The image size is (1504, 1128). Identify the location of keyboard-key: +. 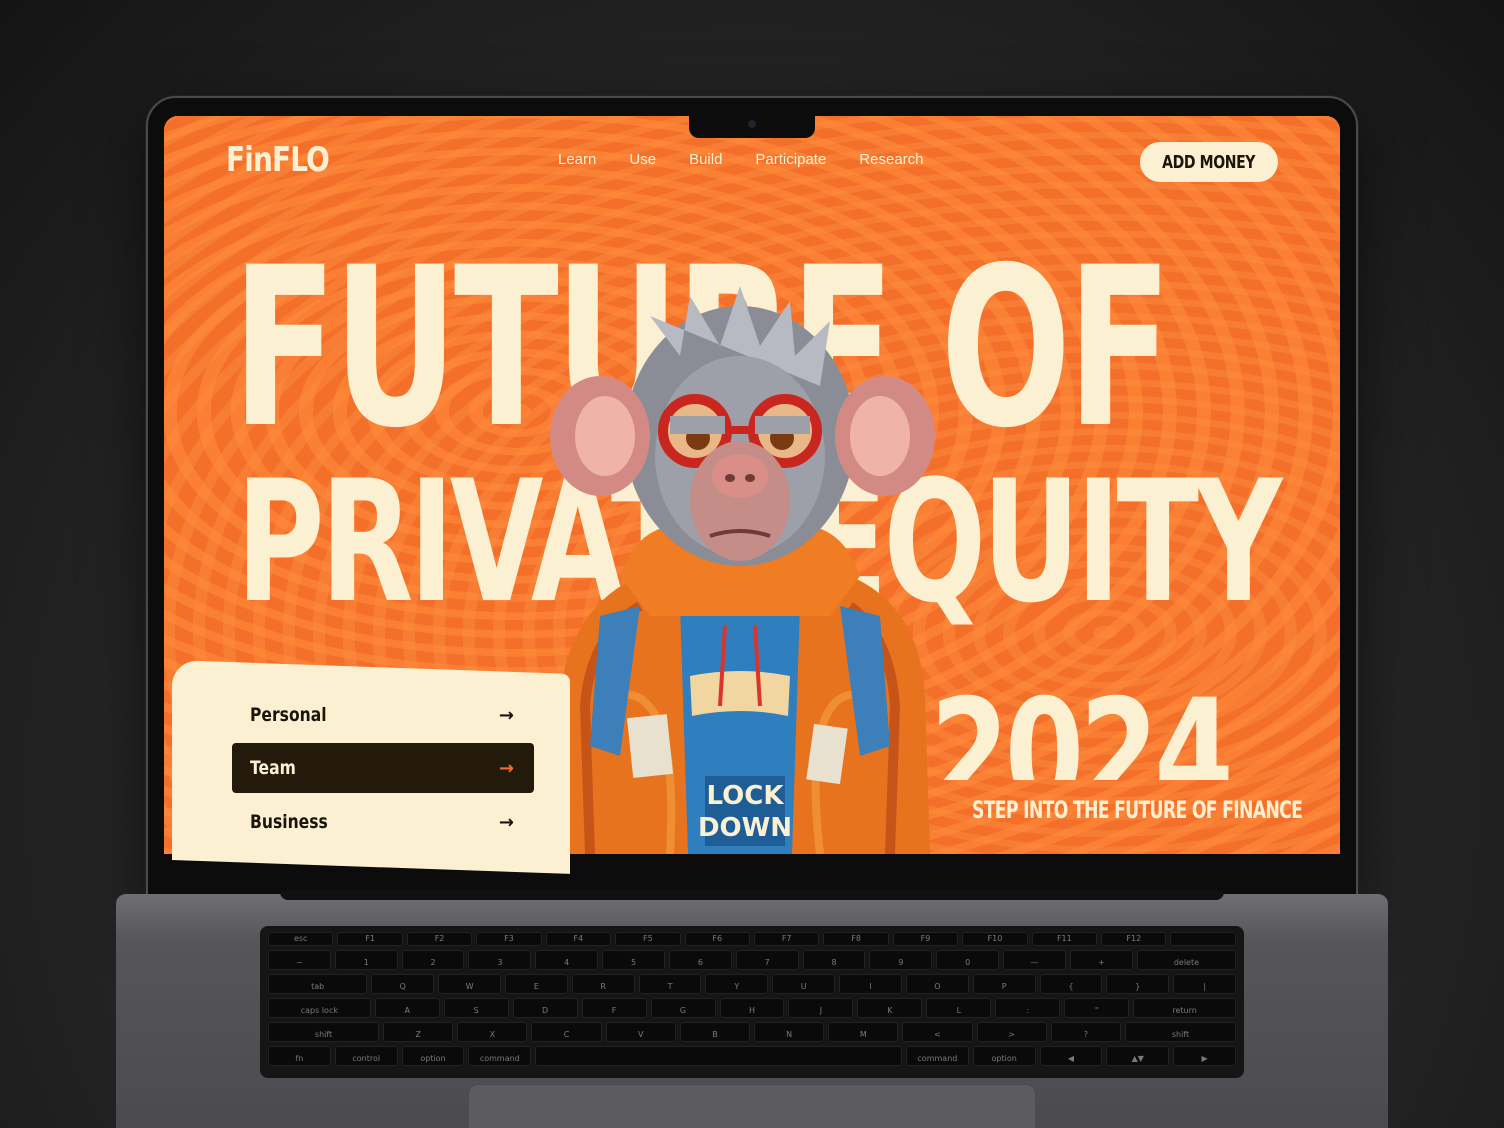
(1101, 960).